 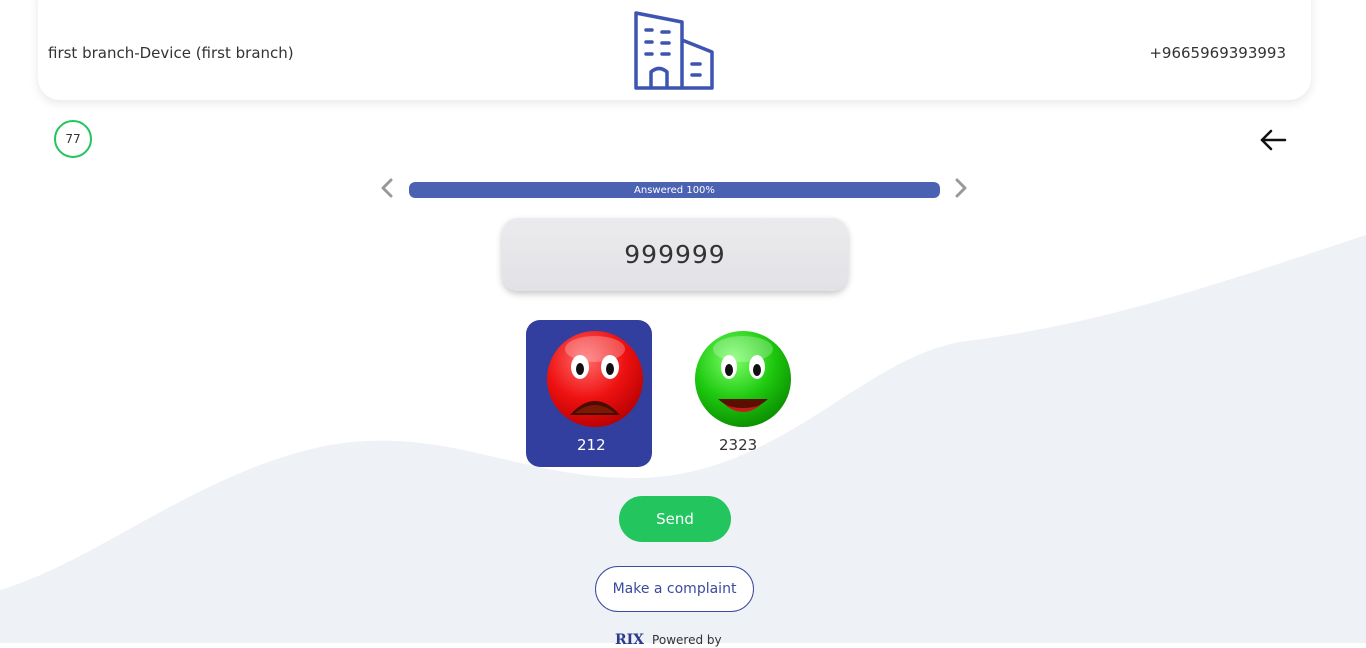 I want to click on option-sad: 212, so click(x=589, y=393).